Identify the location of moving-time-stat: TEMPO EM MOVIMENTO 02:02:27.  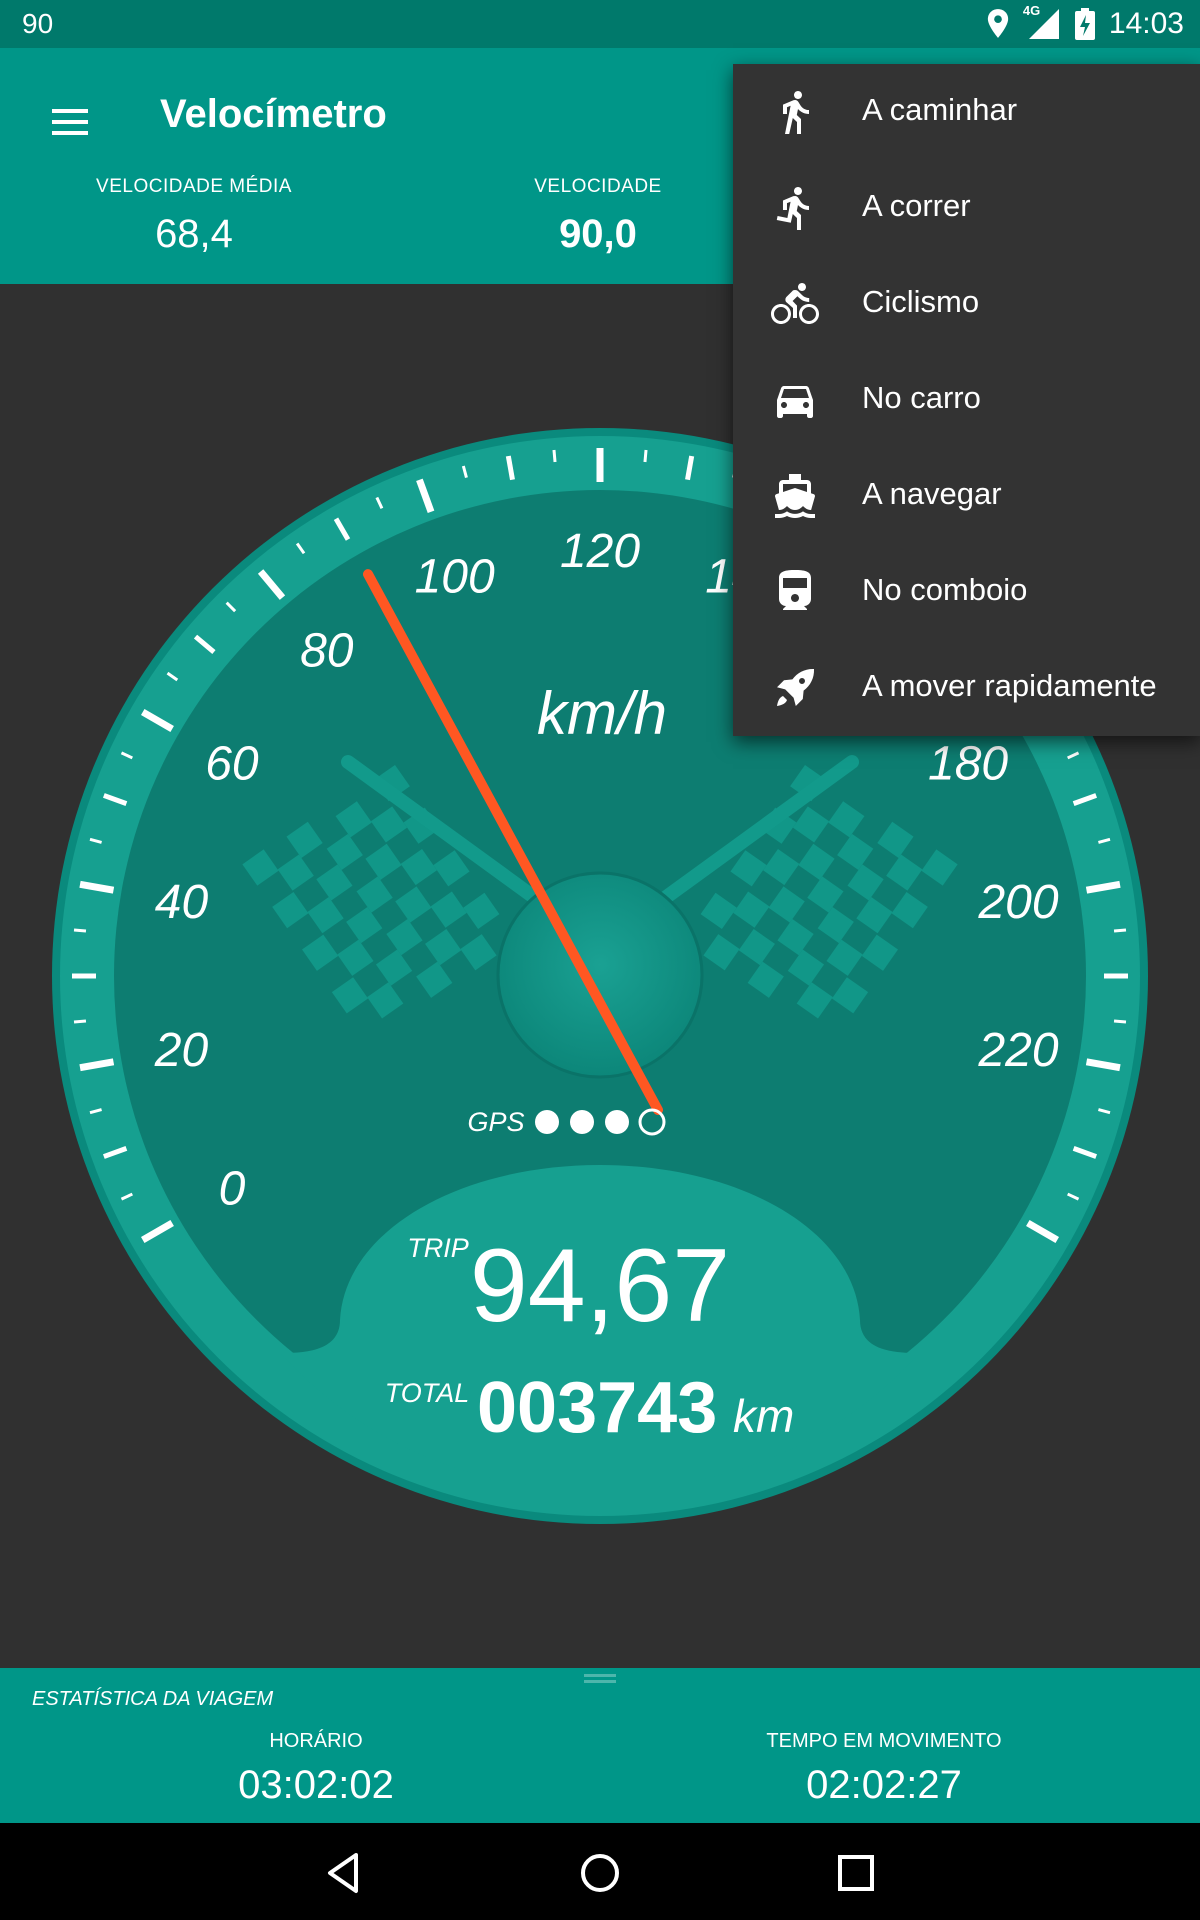
(884, 1769).